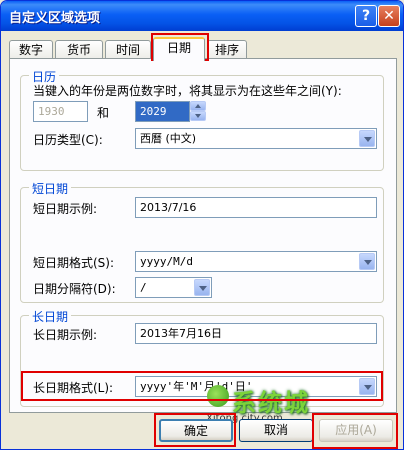 Image resolution: width=404 pixels, height=450 pixels. I want to click on long-date-sample-value: 2013年7月16日, so click(256, 333).